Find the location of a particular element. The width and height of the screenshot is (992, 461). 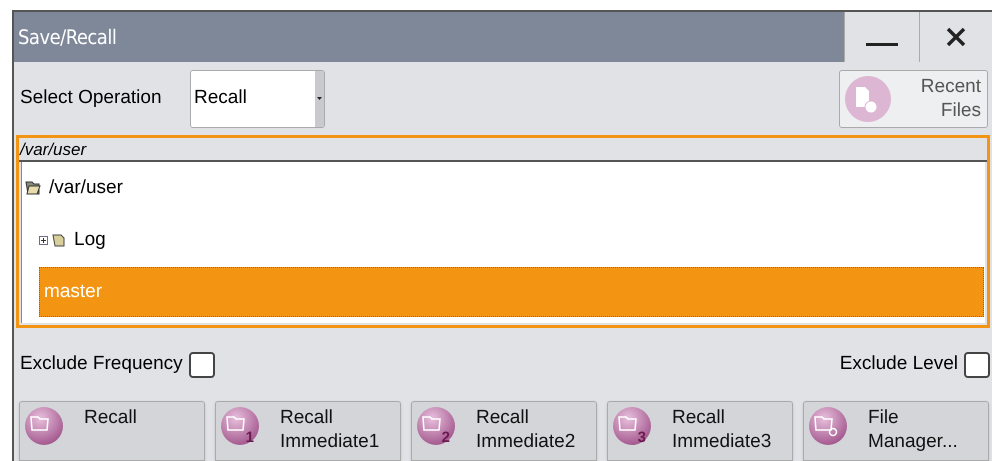

badge-number: 3 is located at coordinates (642, 437).